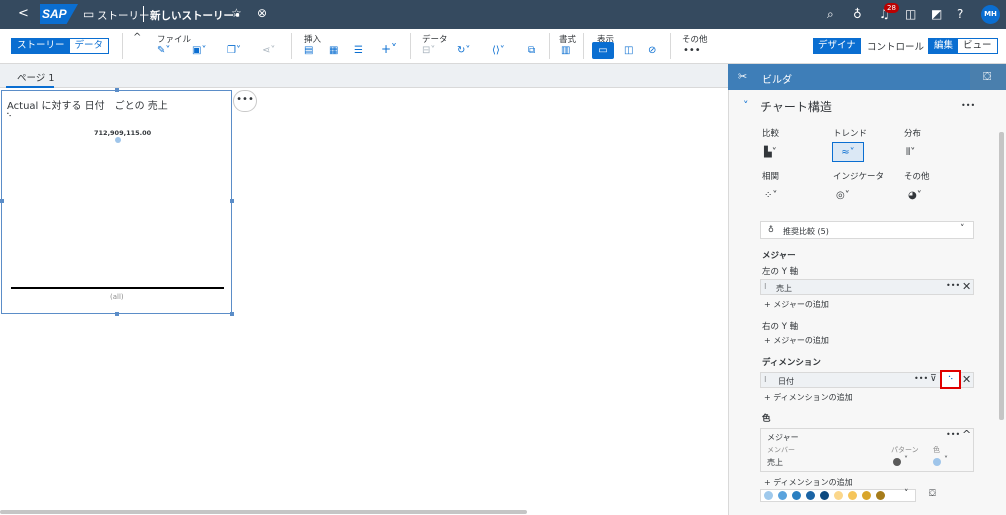 The width and height of the screenshot is (1006, 515). What do you see at coordinates (766, 419) in the screenshot?
I see `color-title: 色` at bounding box center [766, 419].